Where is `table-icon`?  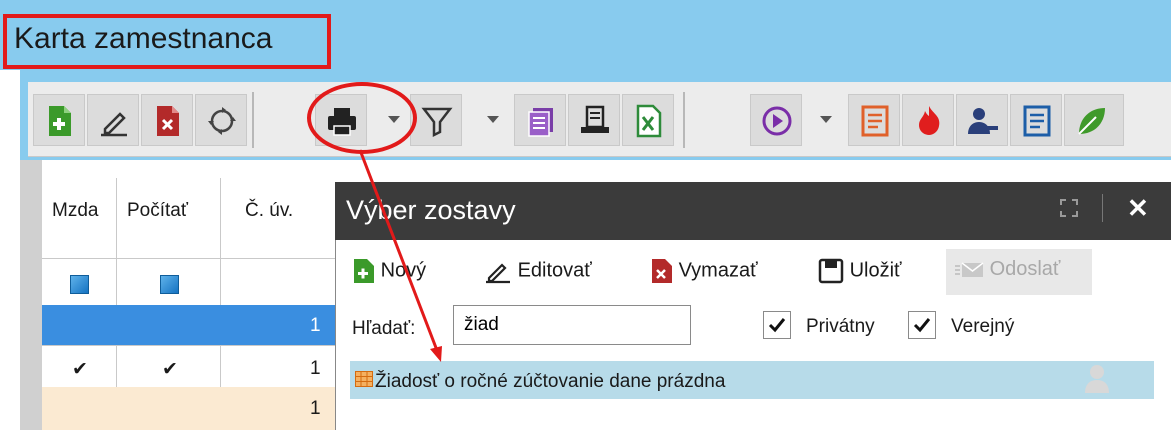 table-icon is located at coordinates (364, 379).